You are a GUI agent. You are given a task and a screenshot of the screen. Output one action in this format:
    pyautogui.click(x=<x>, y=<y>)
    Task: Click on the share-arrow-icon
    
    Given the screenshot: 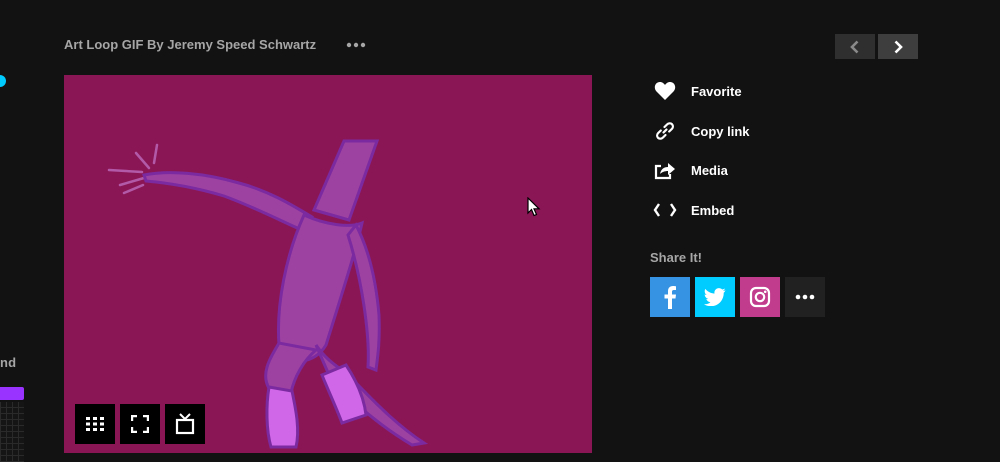 What is the action you would take?
    pyautogui.click(x=665, y=170)
    